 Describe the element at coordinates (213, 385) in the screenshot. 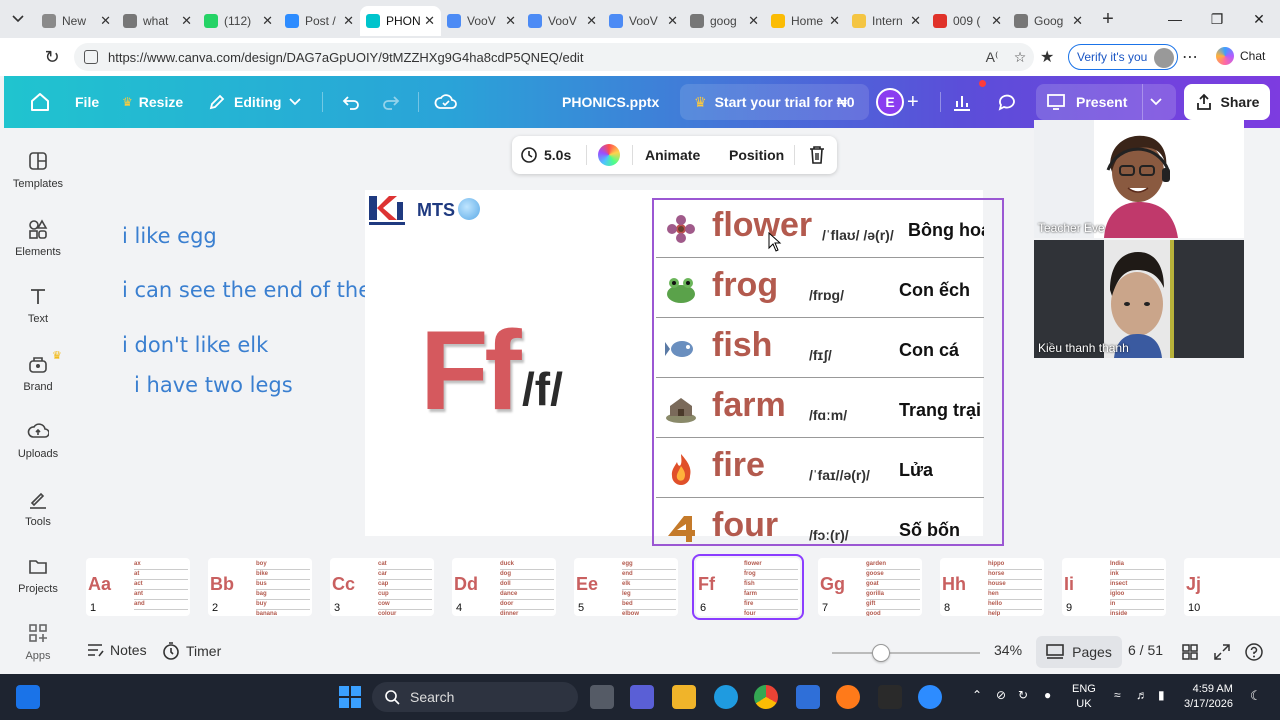

I see `canvas-text-line: i have two legs` at that location.